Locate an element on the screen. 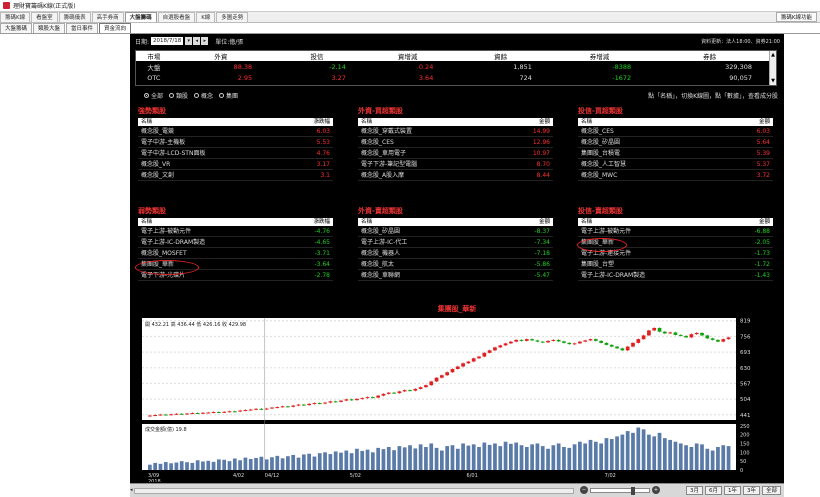  market-table-scrollbar: ▲ ▼ is located at coordinates (772, 68).